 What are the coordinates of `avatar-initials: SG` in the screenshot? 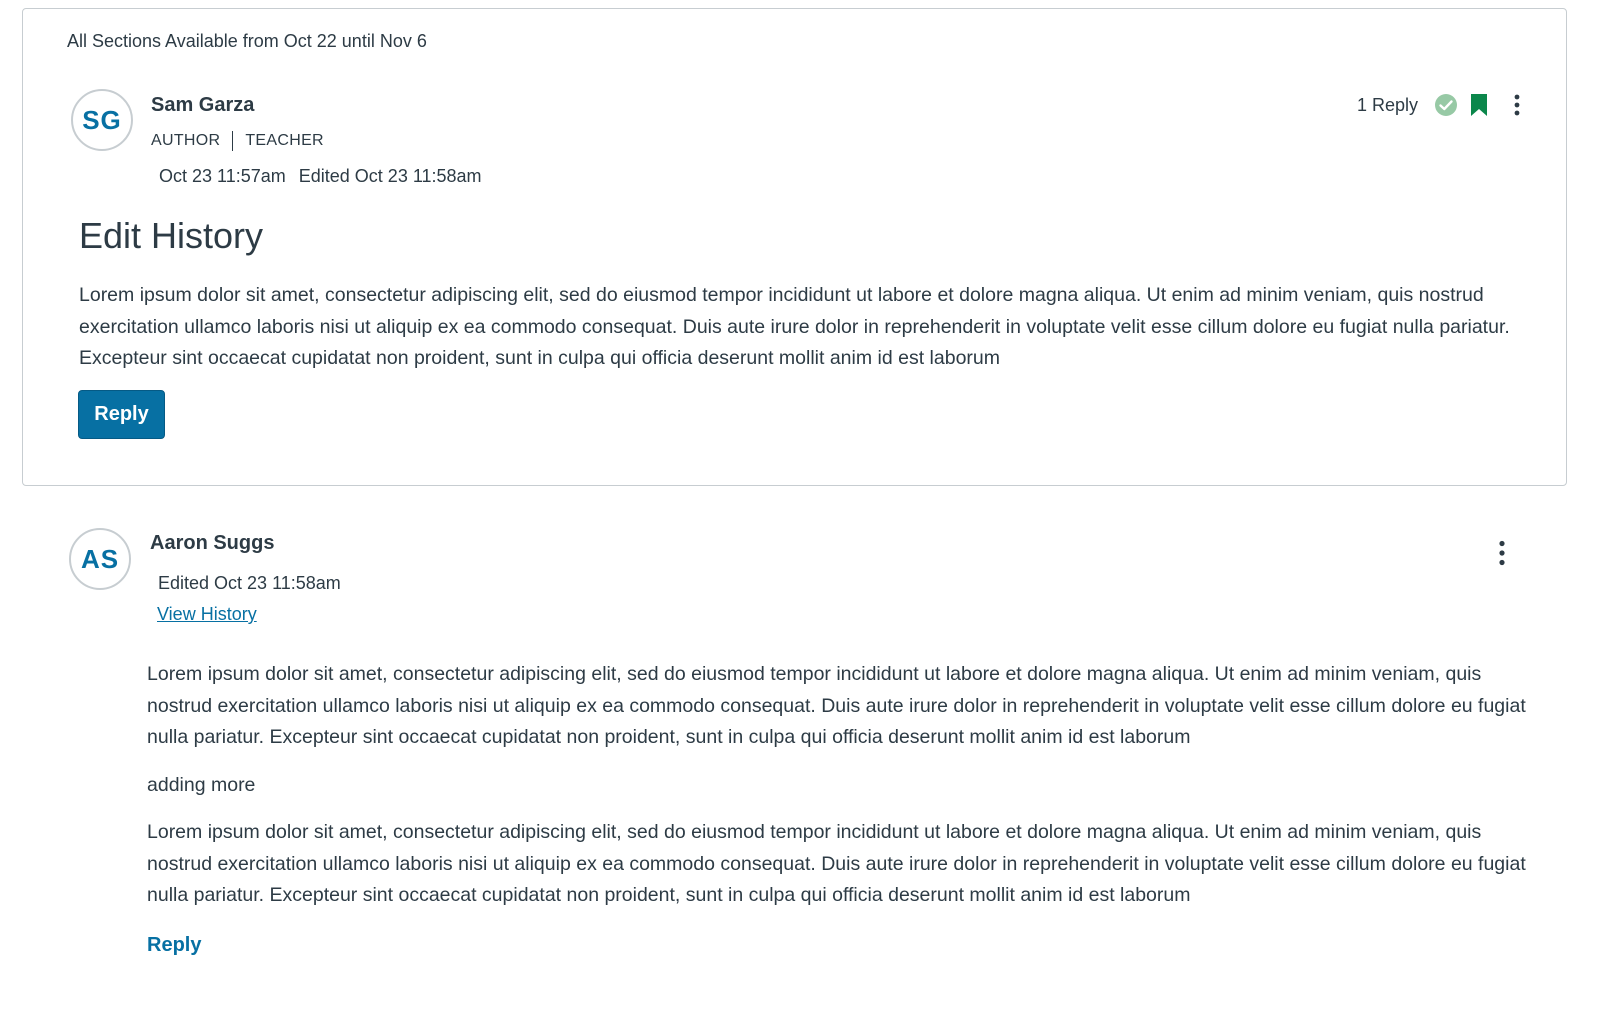 It's located at (102, 119).